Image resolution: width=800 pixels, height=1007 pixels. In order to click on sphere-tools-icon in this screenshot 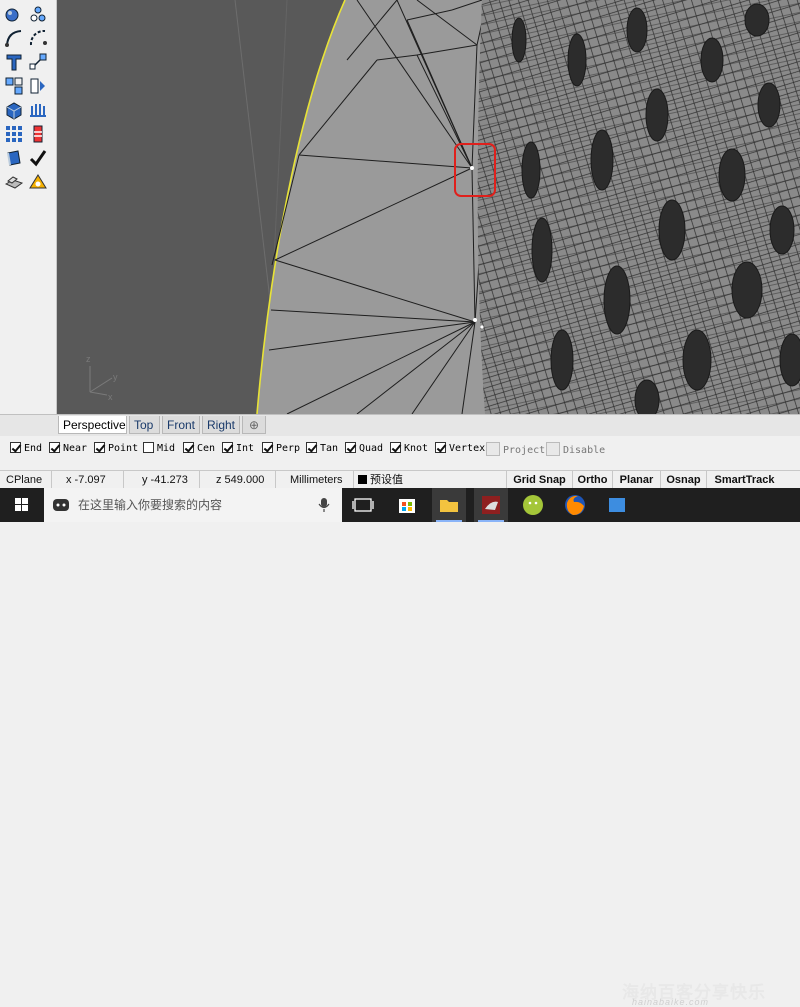, I will do `click(14, 14)`.